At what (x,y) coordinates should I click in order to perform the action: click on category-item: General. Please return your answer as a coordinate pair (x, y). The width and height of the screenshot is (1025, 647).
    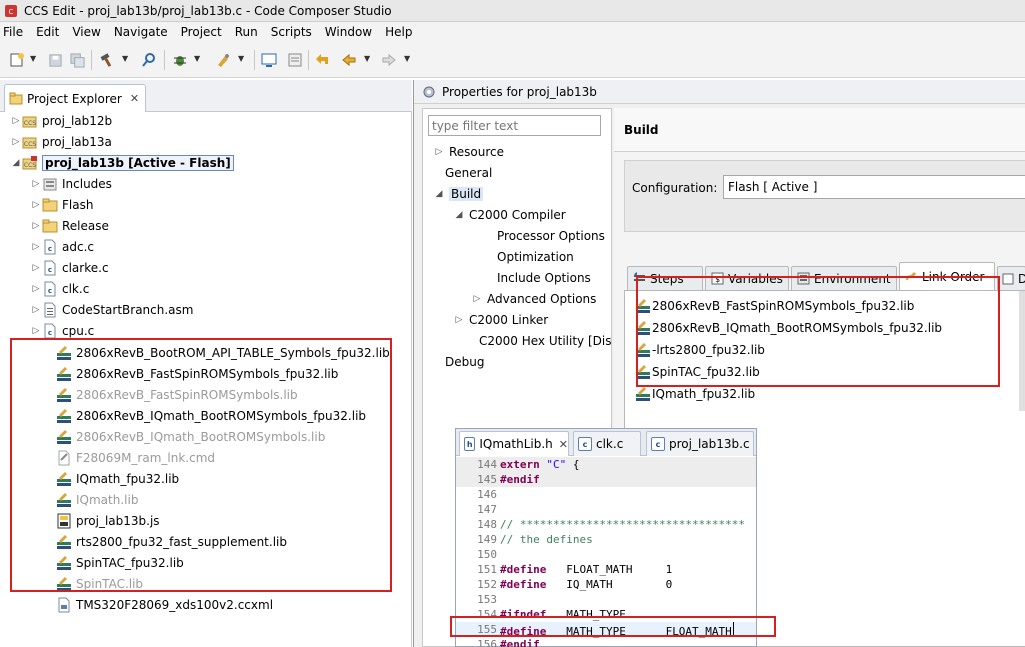
    Looking at the image, I should click on (462, 172).